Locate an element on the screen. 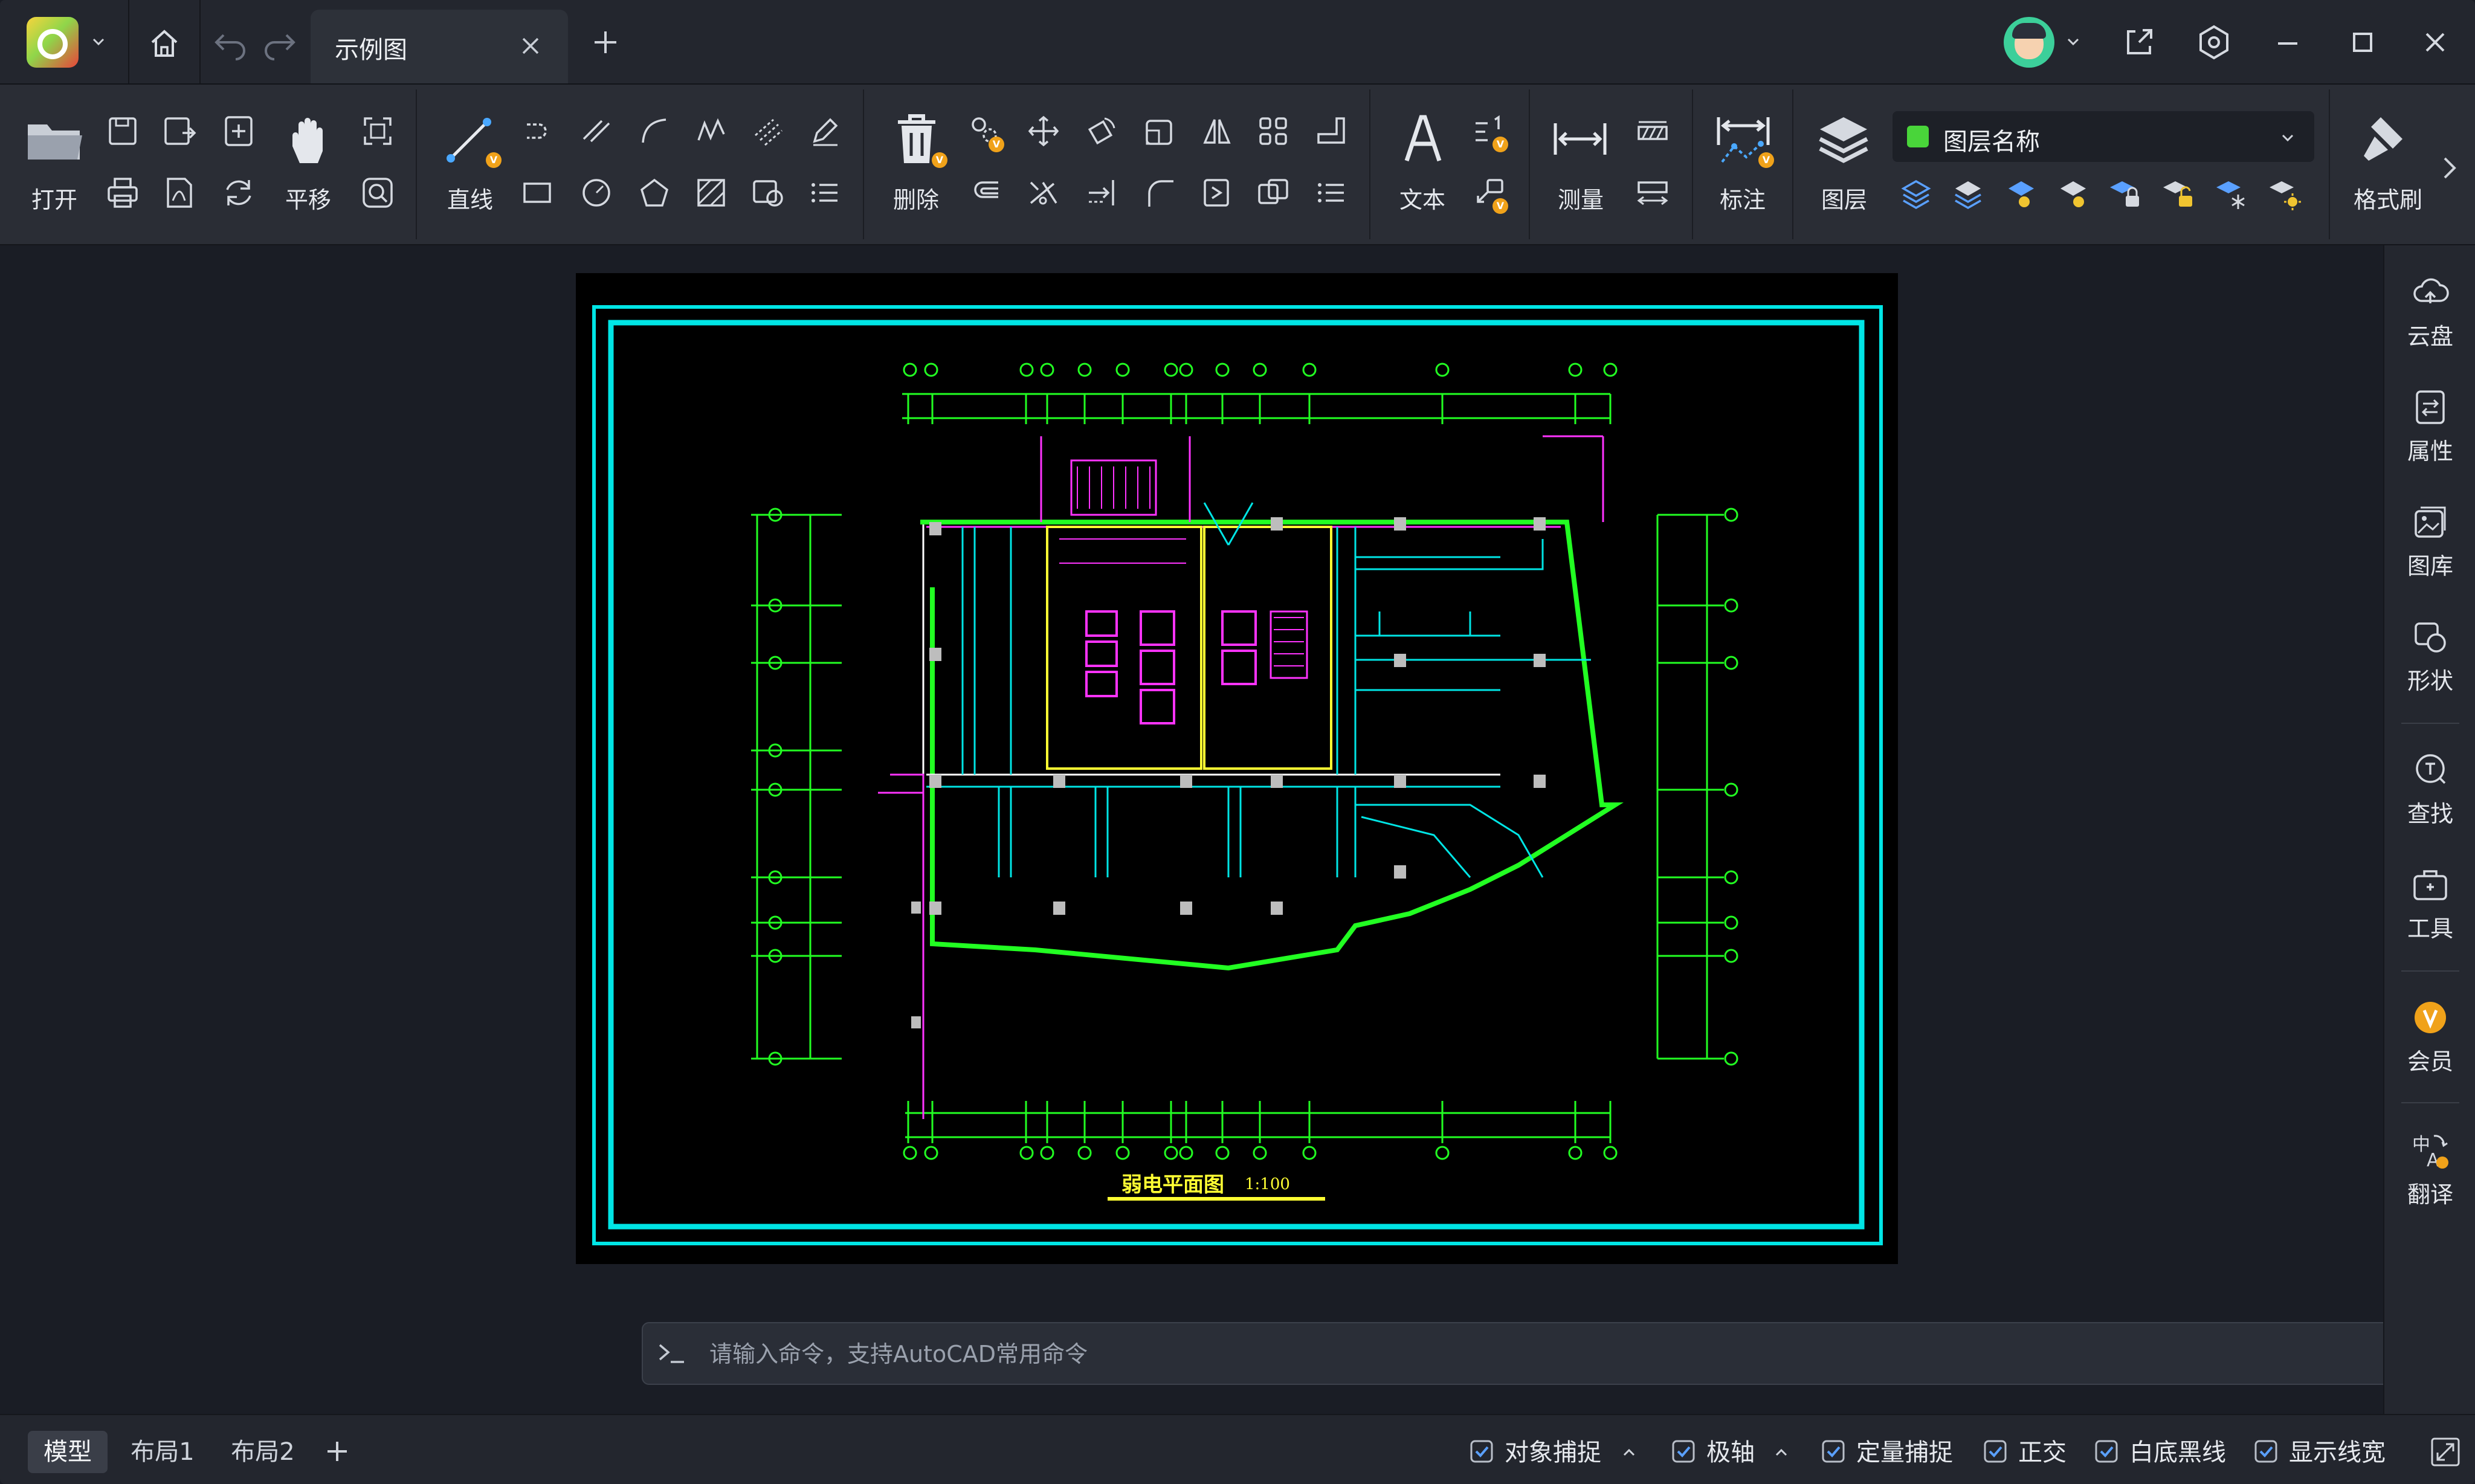 The image size is (2475, 1484). properties-button: 属性 is located at coordinates (2429, 423).